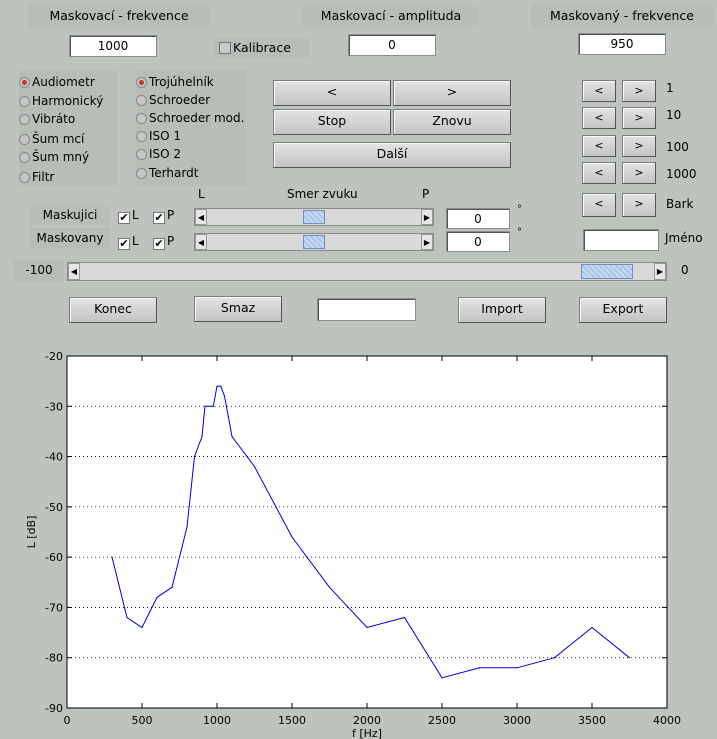 This screenshot has width=717, height=739. Describe the element at coordinates (119, 16) in the screenshot. I see `masking-frequency-label: Maskovací - frekvence` at that location.